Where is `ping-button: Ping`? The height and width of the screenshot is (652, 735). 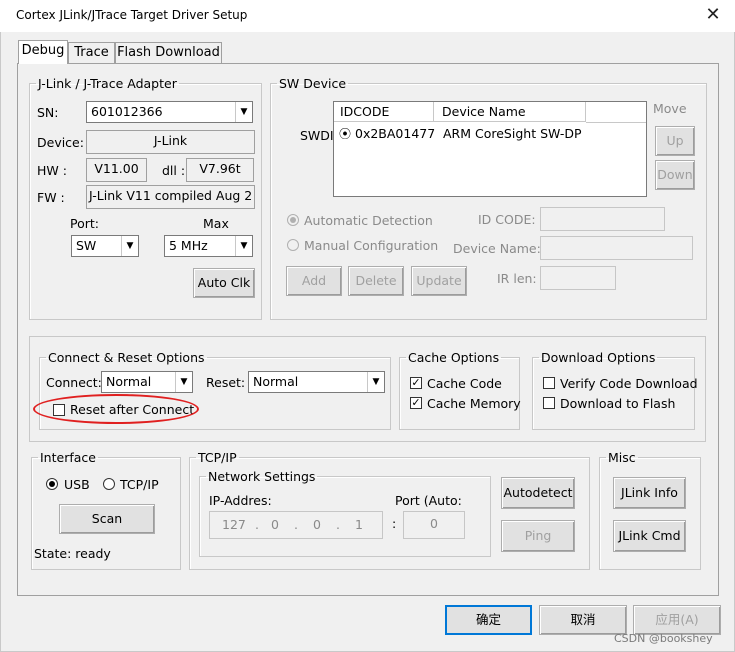
ping-button: Ping is located at coordinates (538, 536).